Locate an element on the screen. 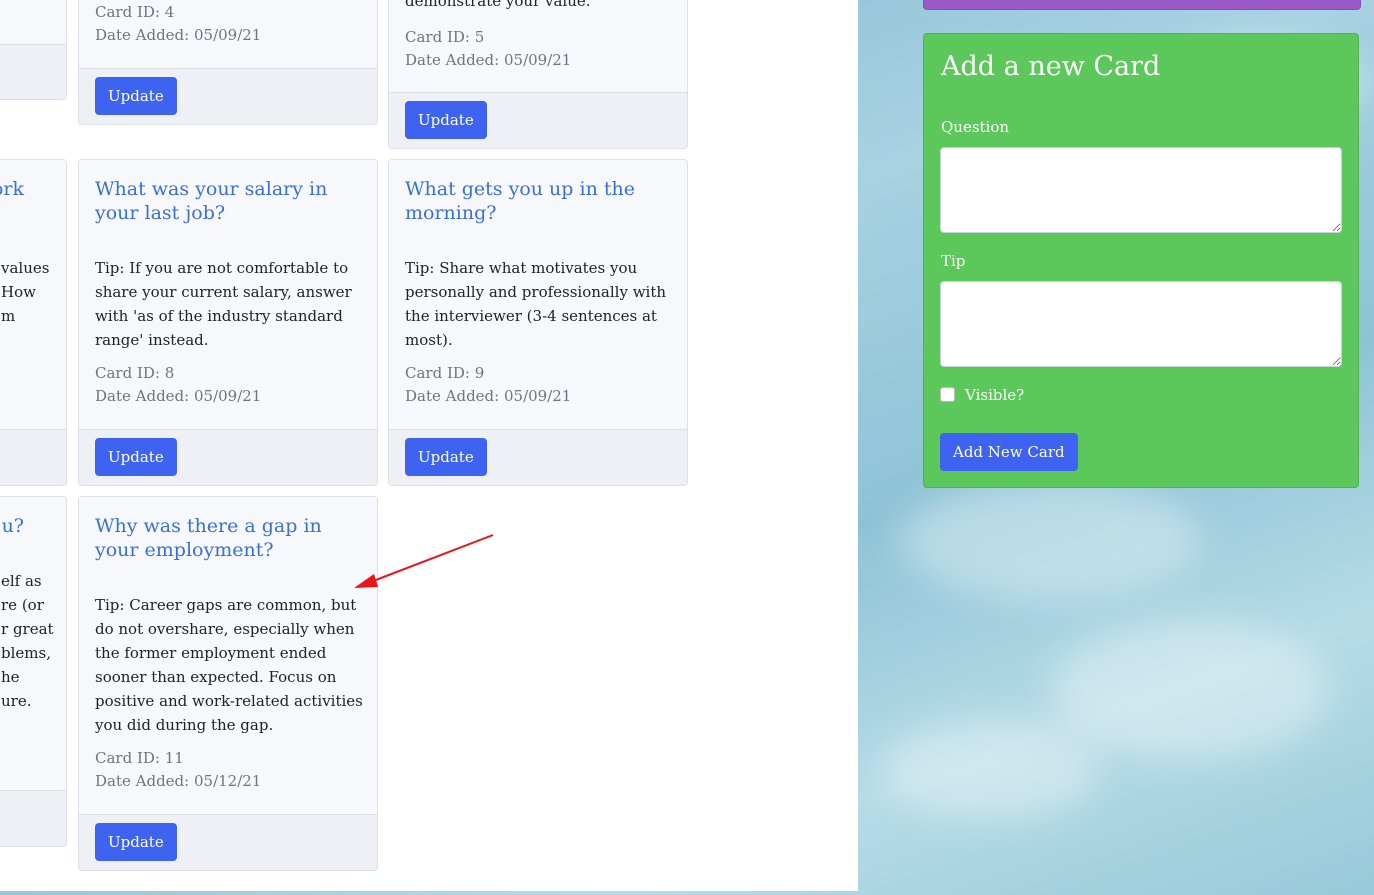 Image resolution: width=1374 pixels, height=895 pixels. card-4: Card ID: 4 Date Added: 05/09/21 Update is located at coordinates (228, 62).